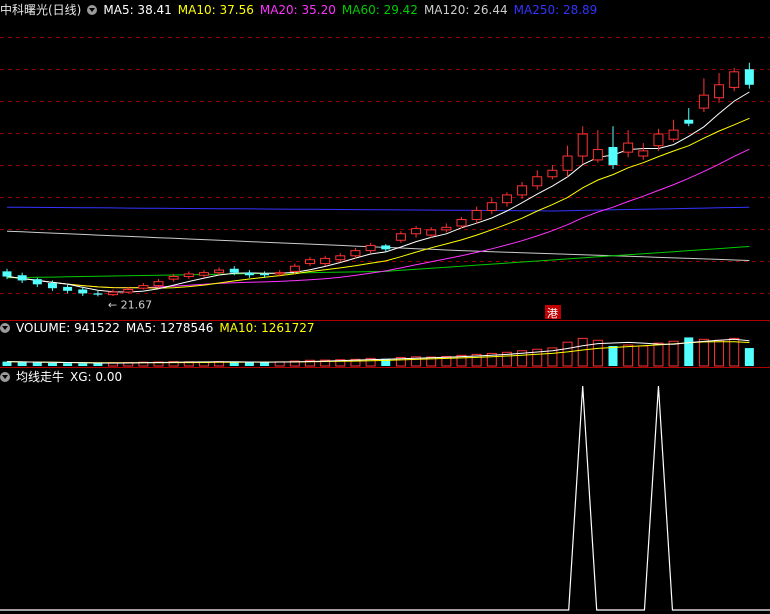 Image resolution: width=770 pixels, height=614 pixels. I want to click on ma250-line, so click(378, 209).